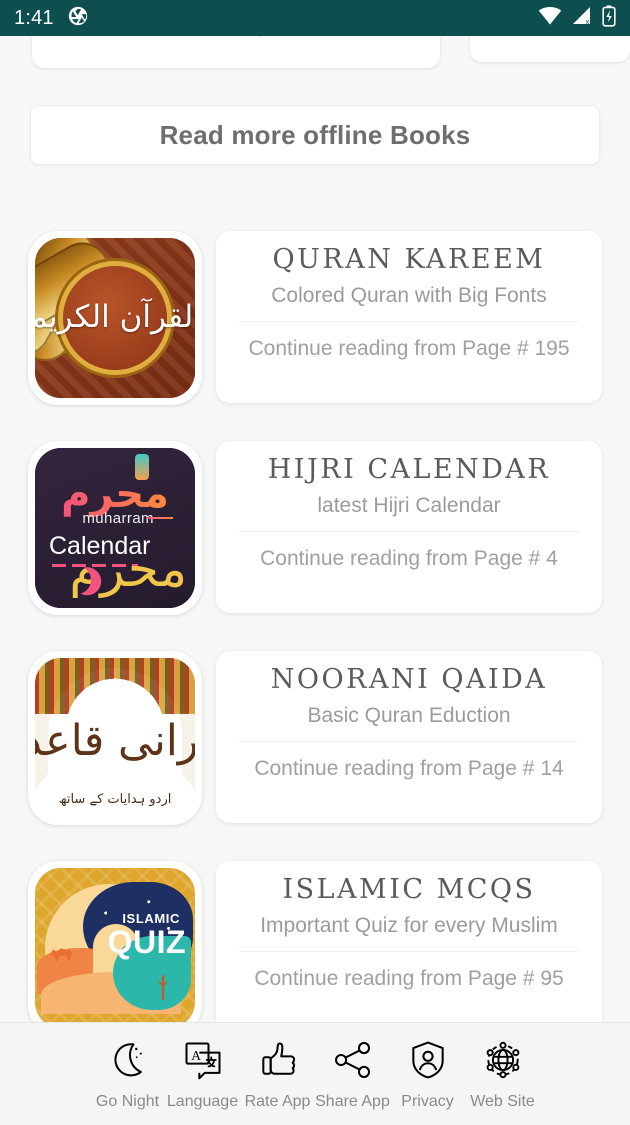 The height and width of the screenshot is (1125, 630). I want to click on read-more-offline-books-button: Read more offline Books, so click(315, 135).